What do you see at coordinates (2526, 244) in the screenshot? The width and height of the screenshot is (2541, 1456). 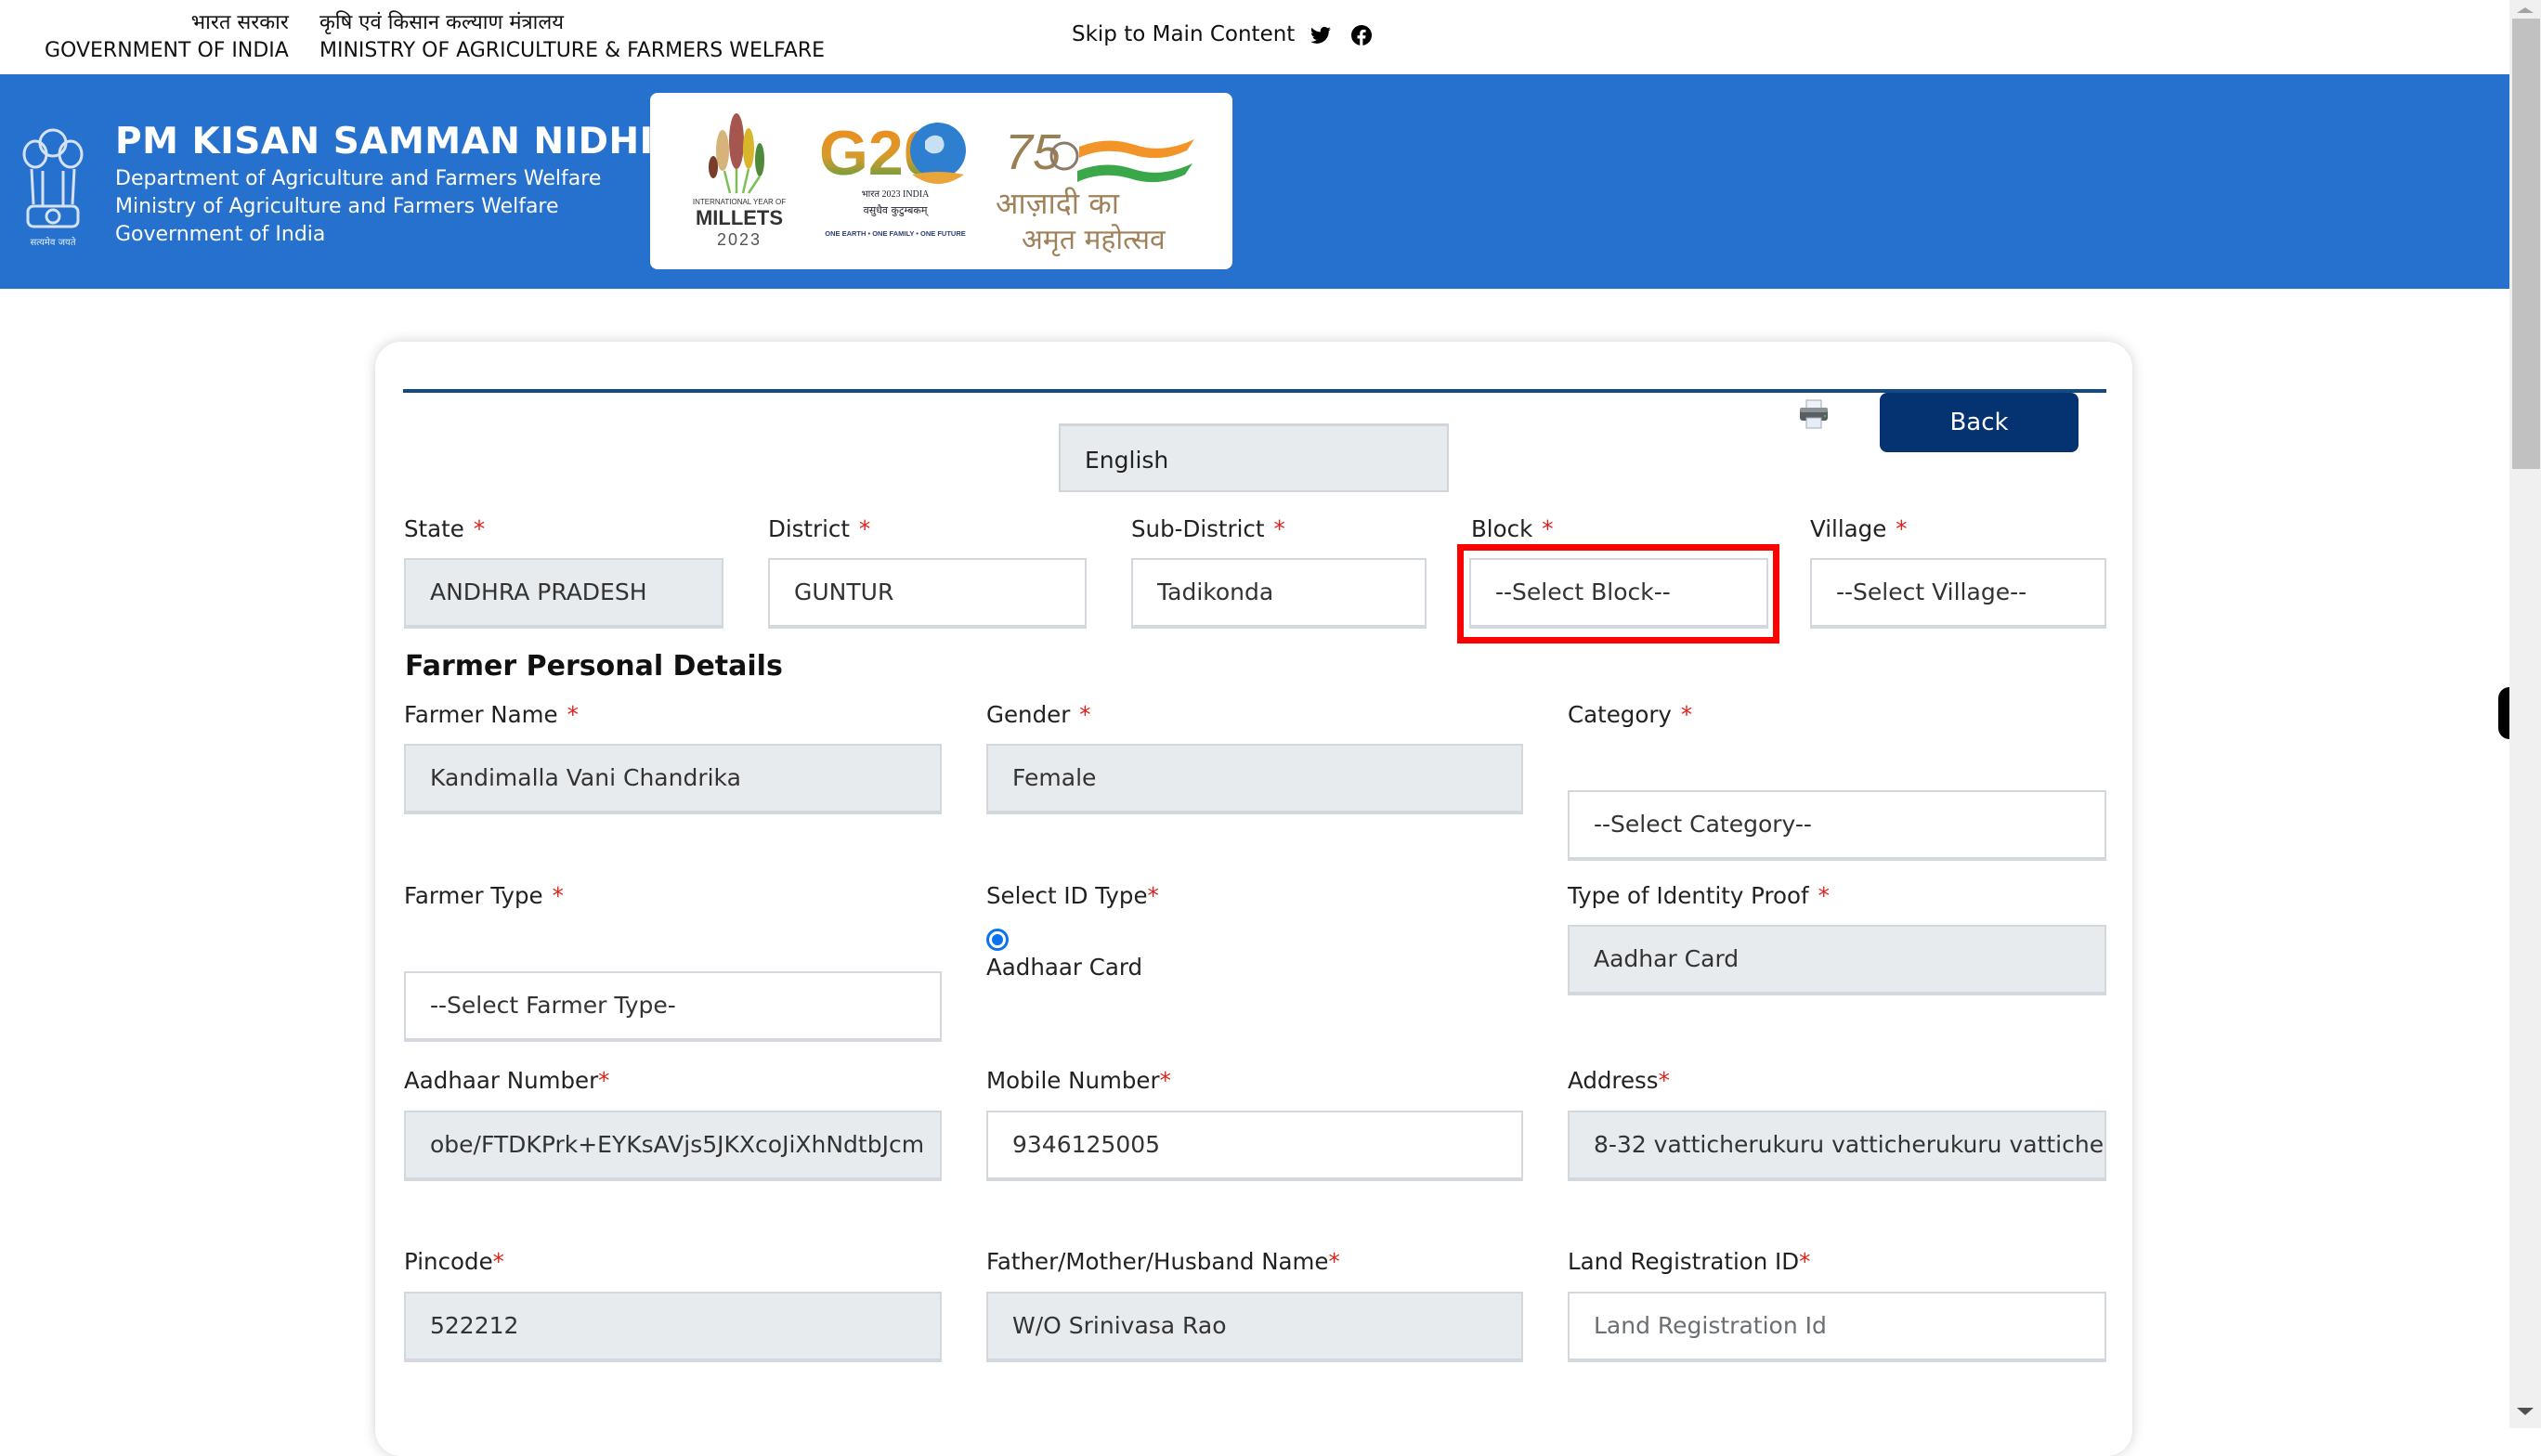 I see `scrollbar-thumb` at bounding box center [2526, 244].